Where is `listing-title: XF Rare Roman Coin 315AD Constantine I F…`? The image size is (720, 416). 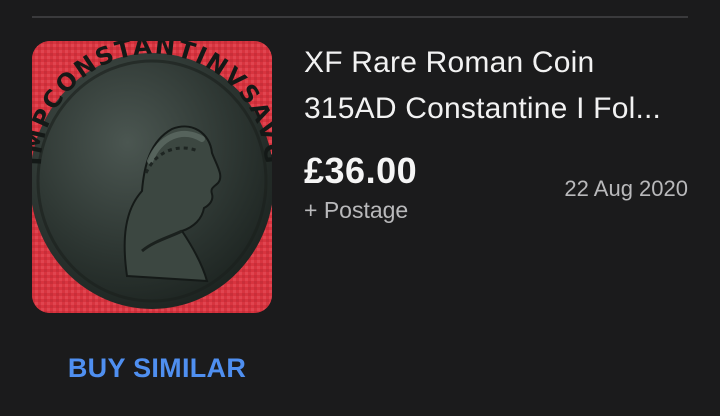 listing-title: XF Rare Roman Coin 315AD Constantine I F… is located at coordinates (500, 86).